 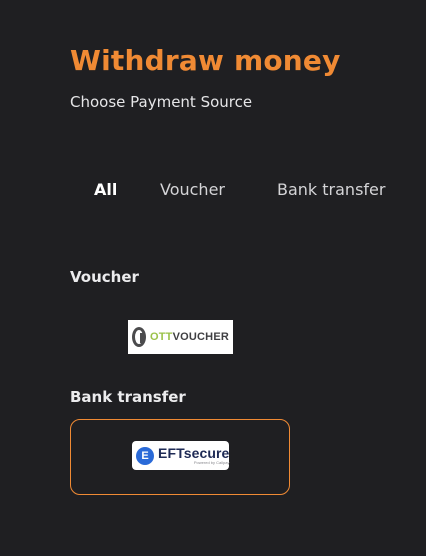 I want to click on eftsecure-logo: E EFTsecure Powered by Callpay, so click(x=180, y=455).